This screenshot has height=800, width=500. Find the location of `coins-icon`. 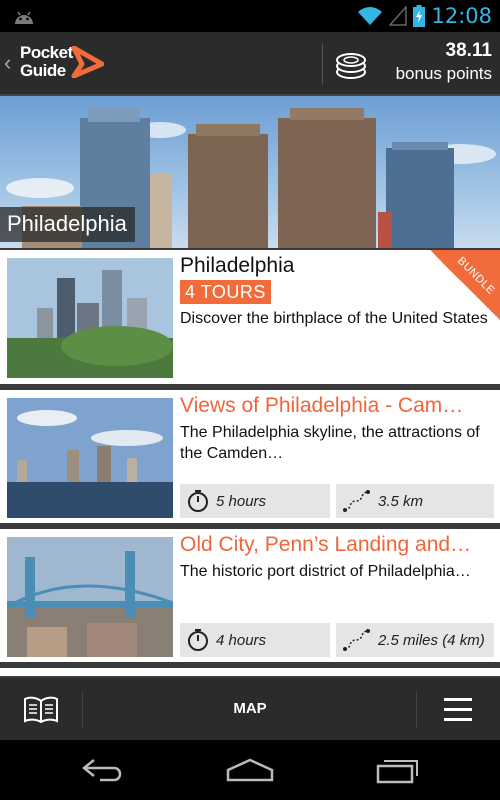

coins-icon is located at coordinates (351, 66).